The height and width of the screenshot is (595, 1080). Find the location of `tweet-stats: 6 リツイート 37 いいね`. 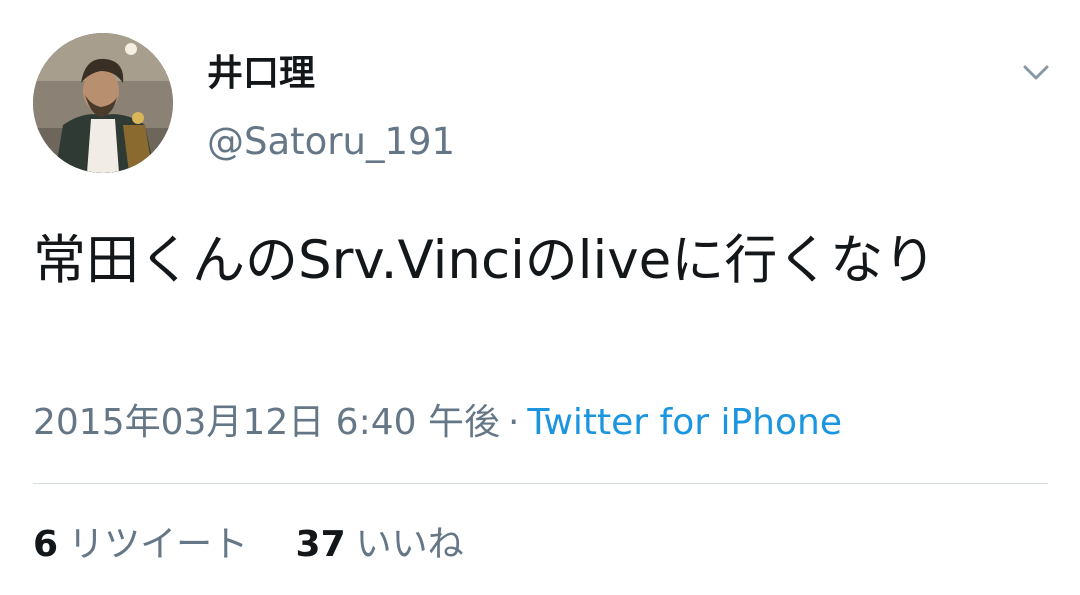

tweet-stats: 6 リツイート 37 いいね is located at coordinates (248, 545).